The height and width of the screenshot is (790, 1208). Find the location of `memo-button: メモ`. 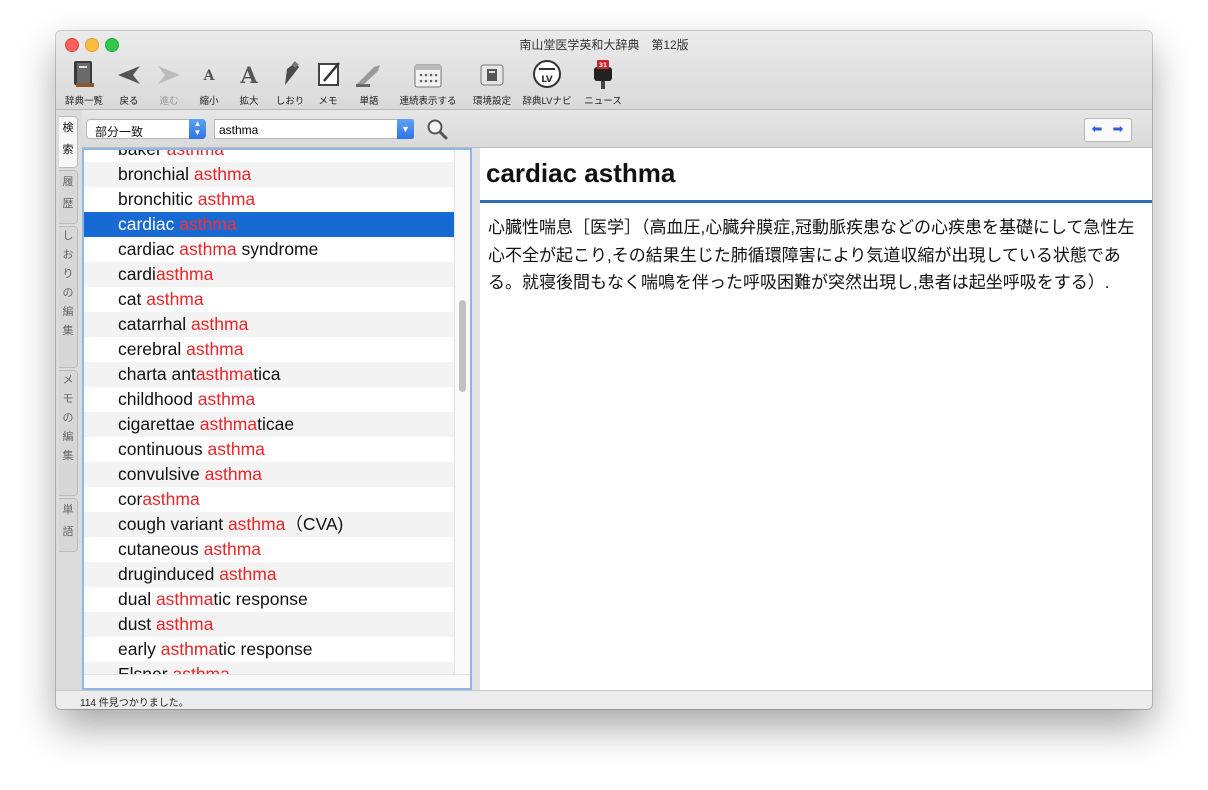

memo-button: メモ is located at coordinates (328, 81).